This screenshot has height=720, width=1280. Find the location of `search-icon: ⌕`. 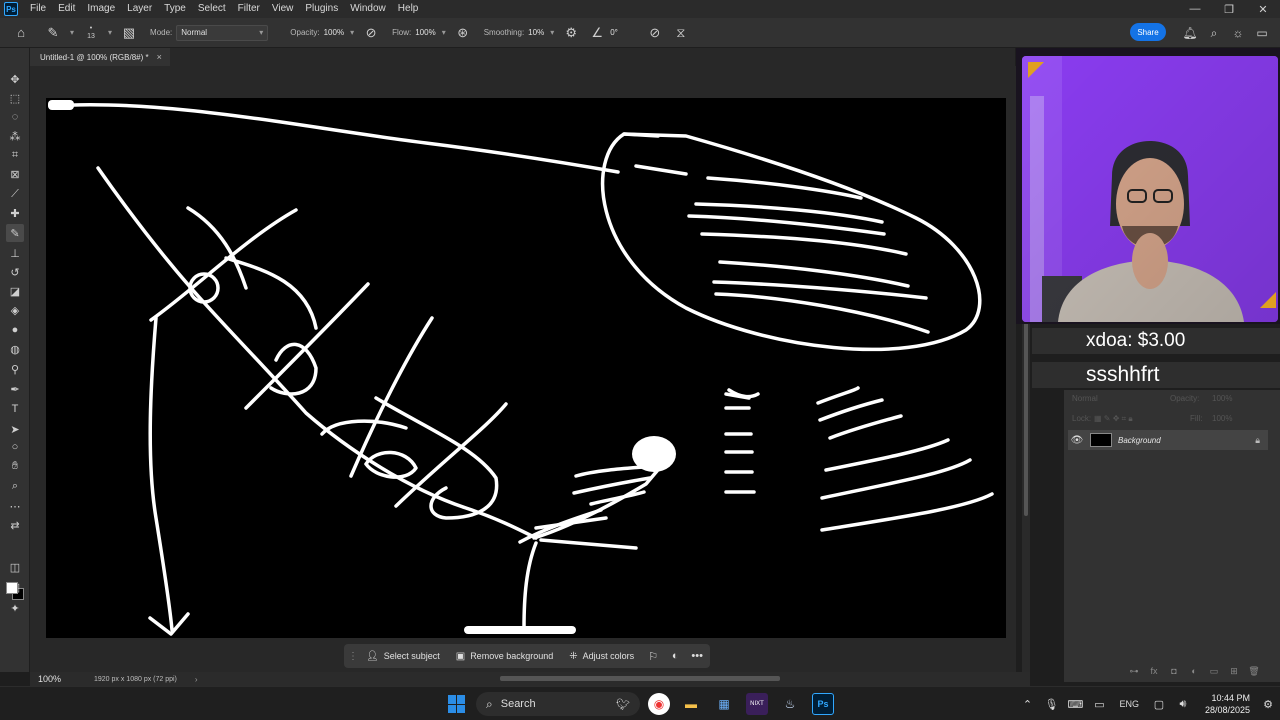

search-icon: ⌕ is located at coordinates (1214, 33).